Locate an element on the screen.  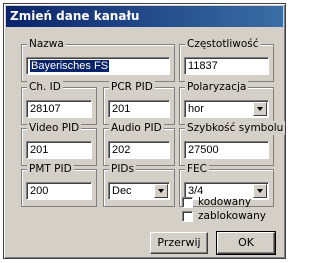
nazwa-input: Bayerisches FS is located at coordinates (98, 66).